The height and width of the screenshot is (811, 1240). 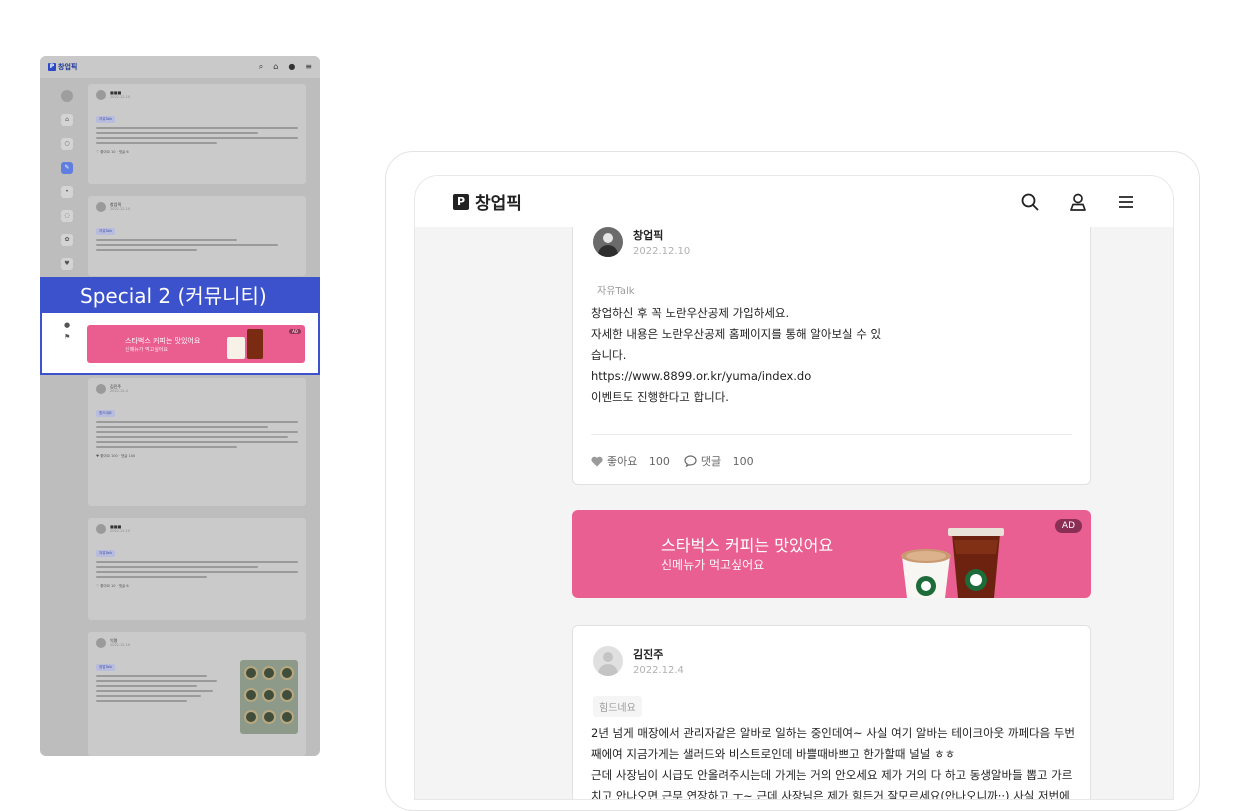 What do you see at coordinates (498, 204) in the screenshot?
I see `brand-name: 창업픽` at bounding box center [498, 204].